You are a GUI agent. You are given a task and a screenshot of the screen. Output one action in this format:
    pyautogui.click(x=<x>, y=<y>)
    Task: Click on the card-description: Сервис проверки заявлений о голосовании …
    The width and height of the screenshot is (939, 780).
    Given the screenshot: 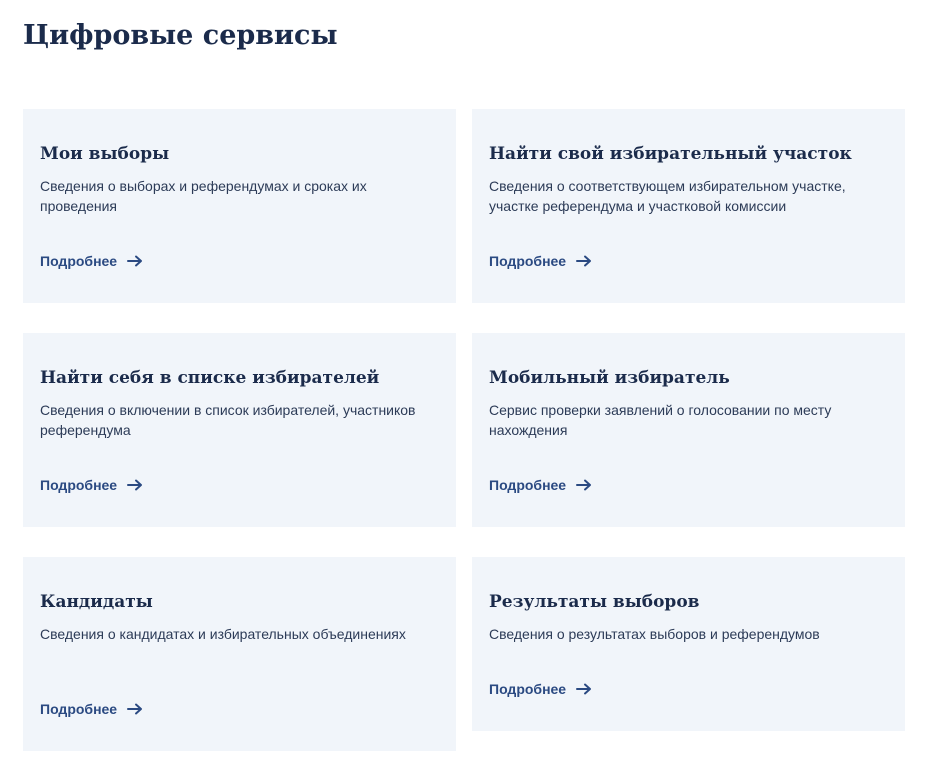 What is the action you would take?
    pyautogui.click(x=660, y=420)
    